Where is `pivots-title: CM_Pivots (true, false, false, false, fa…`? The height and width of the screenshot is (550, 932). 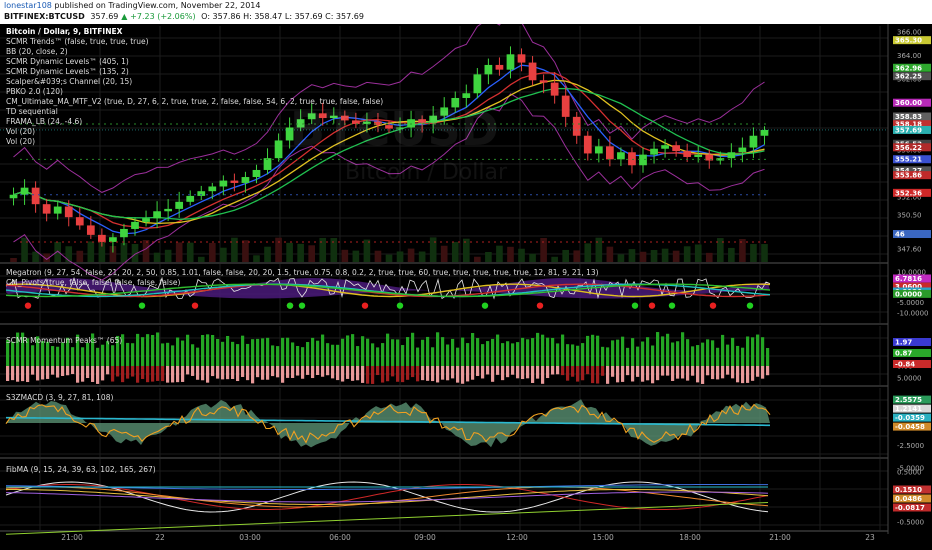
pivots-title: CM_Pivots (true, false, false, false, fa… is located at coordinates (93, 283).